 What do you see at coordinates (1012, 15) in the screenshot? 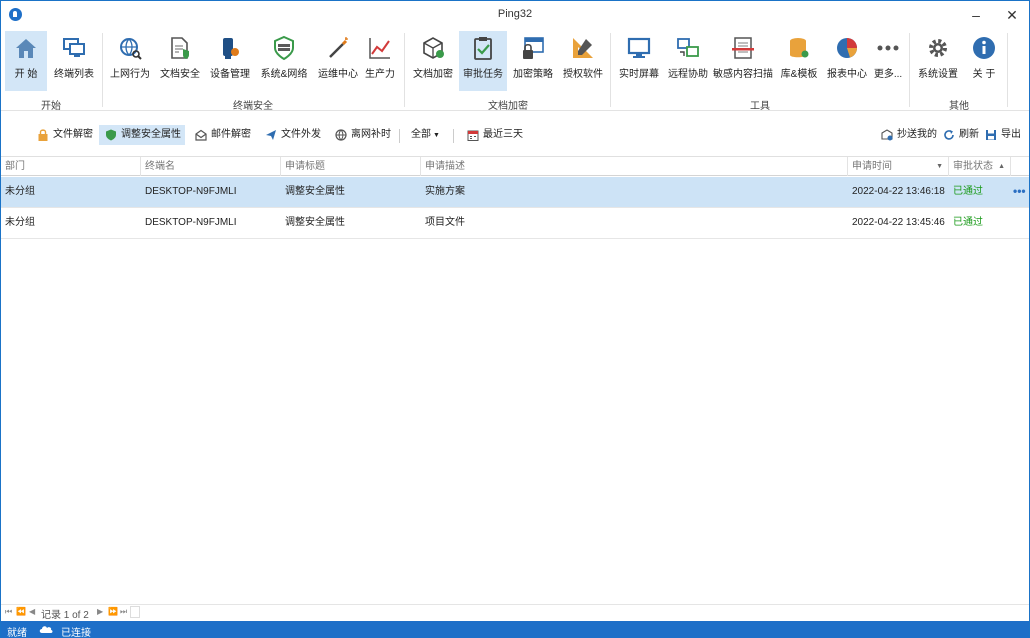
I see `close-button: ✕` at bounding box center [1012, 15].